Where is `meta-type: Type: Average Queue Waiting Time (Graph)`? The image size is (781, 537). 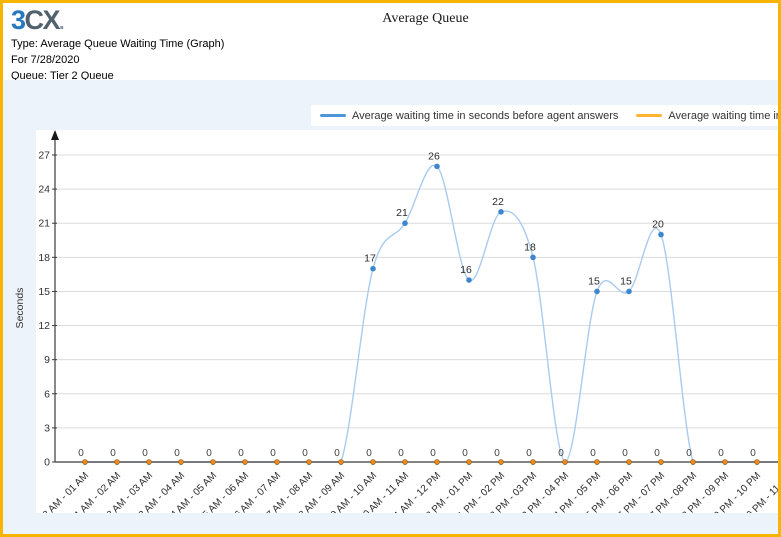 meta-type: Type: Average Queue Waiting Time (Graph) is located at coordinates (118, 44).